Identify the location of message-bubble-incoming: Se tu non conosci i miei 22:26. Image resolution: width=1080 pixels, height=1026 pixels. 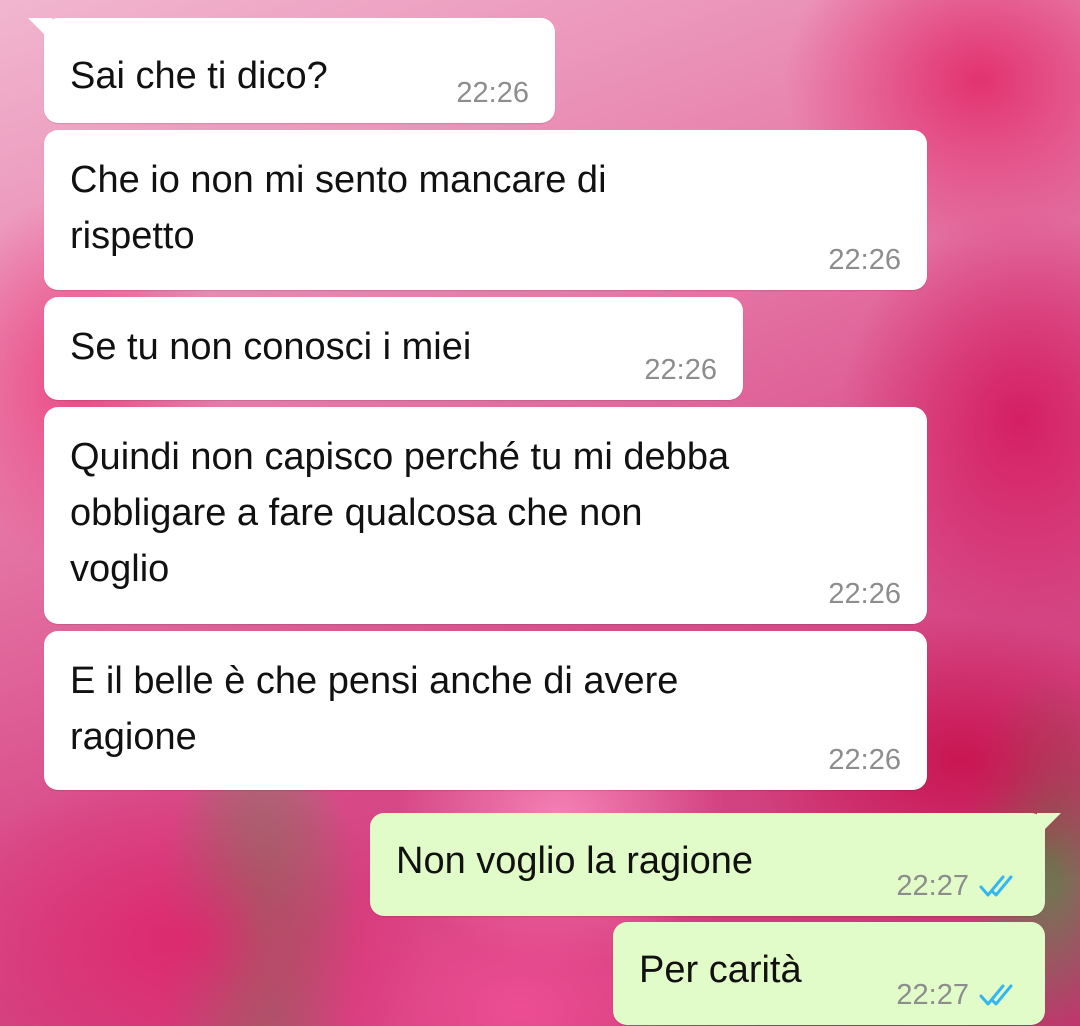
(393, 348).